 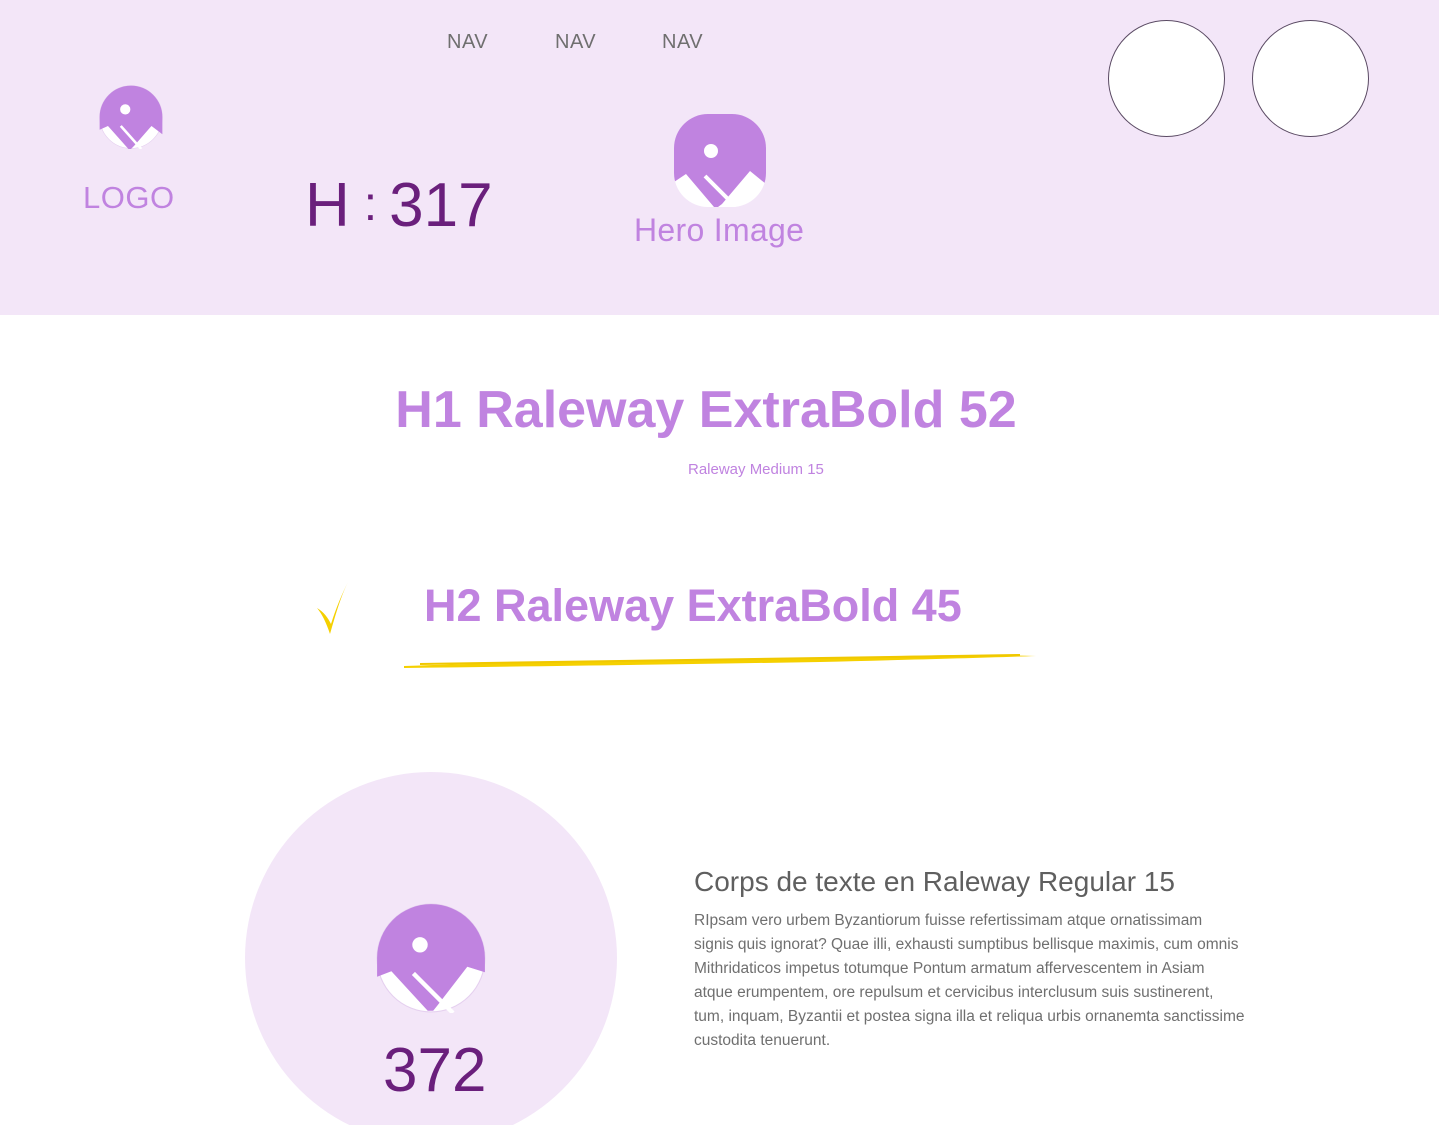 What do you see at coordinates (575, 42) in the screenshot?
I see `nav-item-2: NAV` at bounding box center [575, 42].